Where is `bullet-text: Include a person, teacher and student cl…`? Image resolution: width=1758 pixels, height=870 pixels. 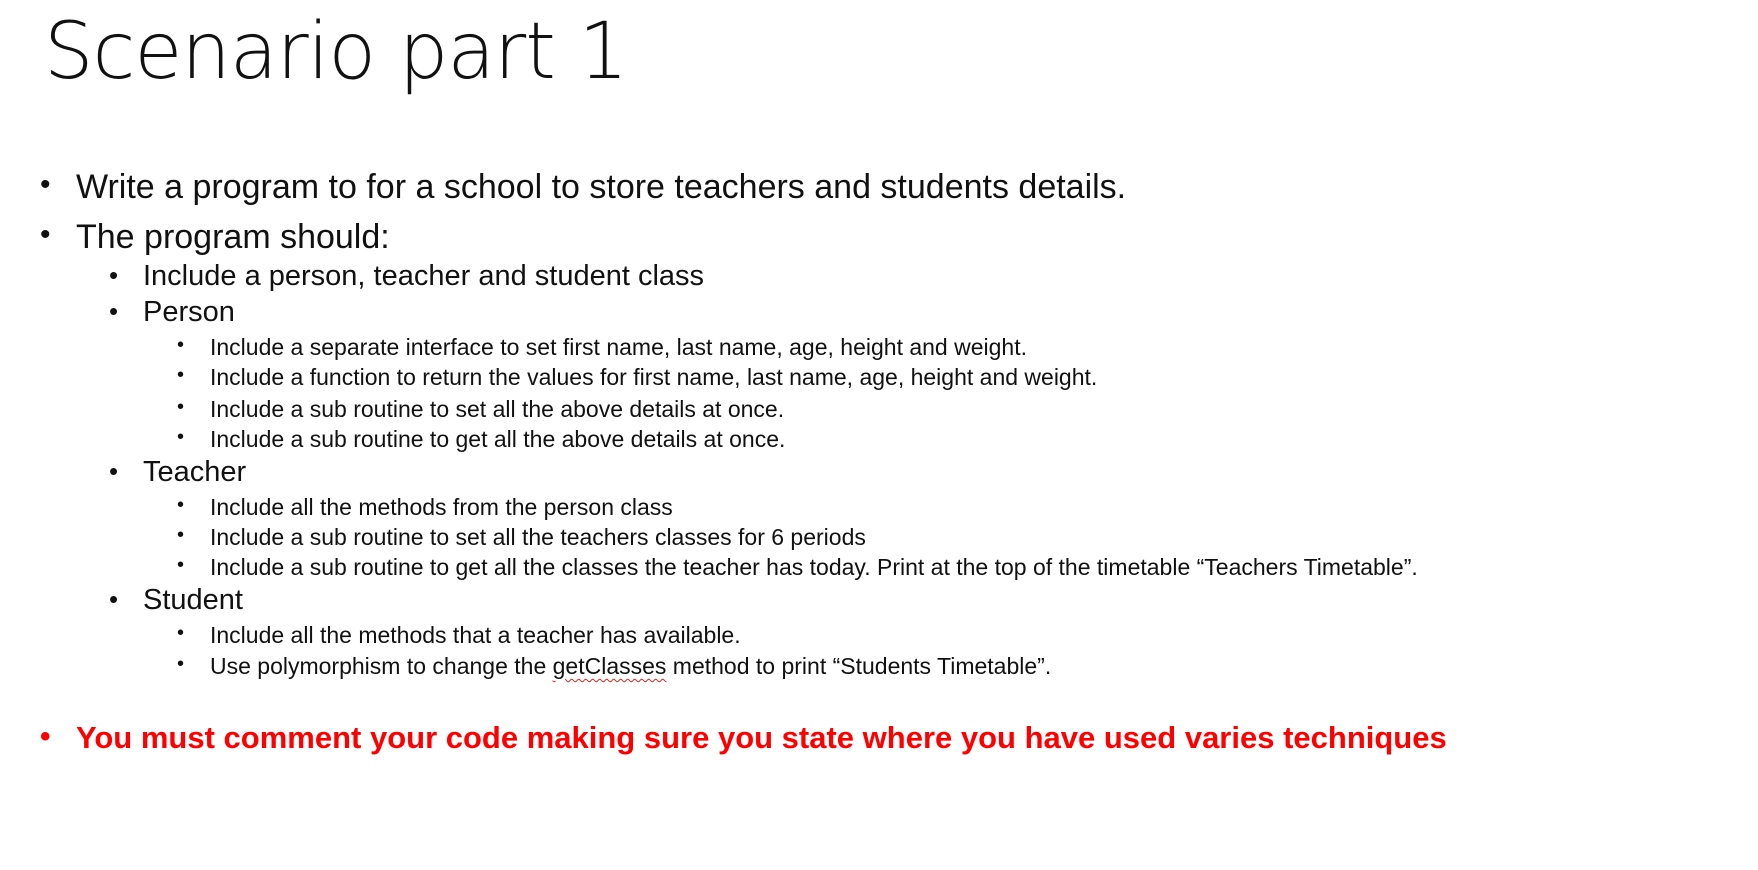
bullet-text: Include a person, teacher and student cl… is located at coordinates (424, 276).